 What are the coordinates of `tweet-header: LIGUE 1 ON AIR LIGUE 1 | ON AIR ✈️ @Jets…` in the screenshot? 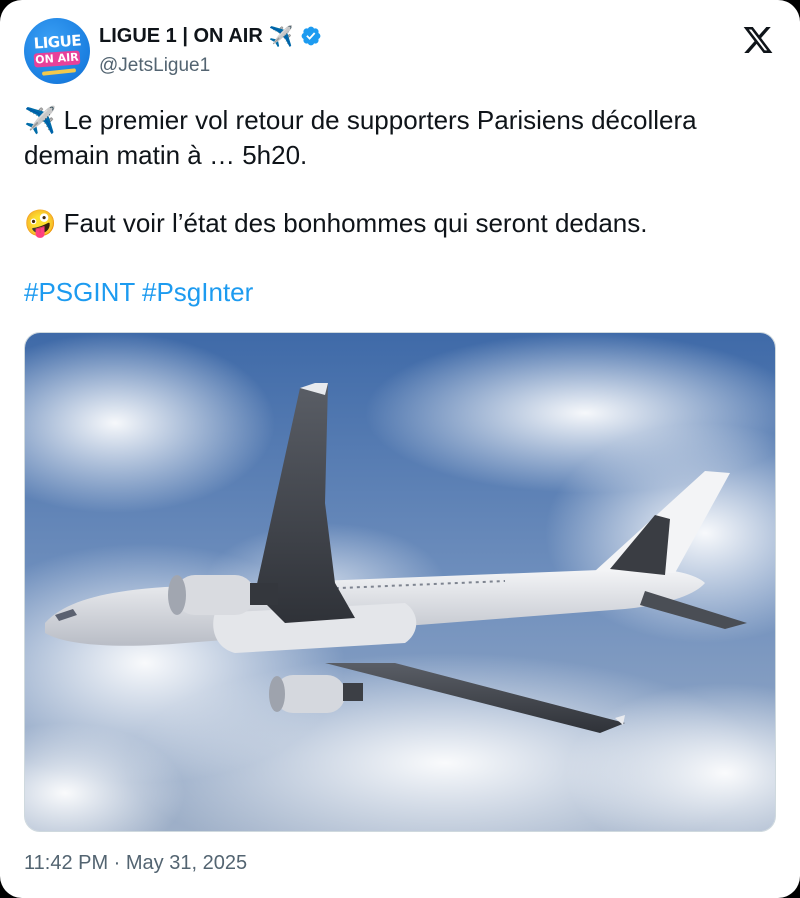 It's located at (400, 54).